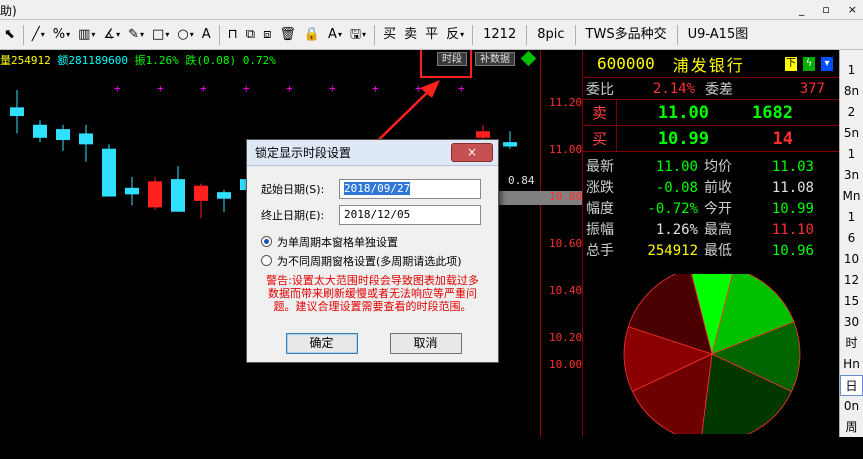 This screenshot has width=863, height=459. I want to click on end-date-label: 终止日期(E):, so click(293, 215).